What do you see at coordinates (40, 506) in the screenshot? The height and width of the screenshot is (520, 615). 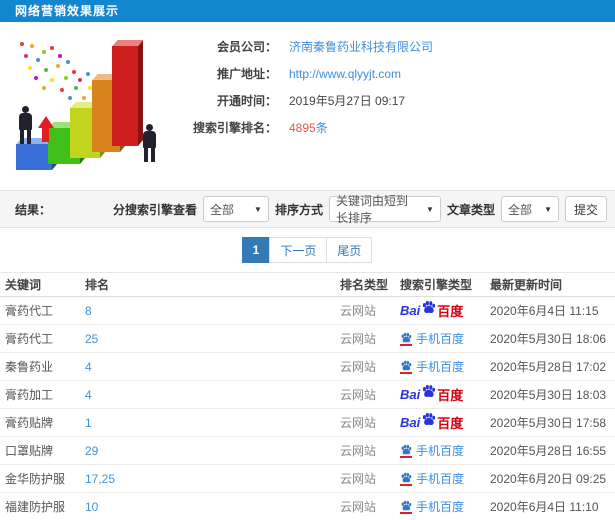 I see `keyword-cell: 福建防护服` at bounding box center [40, 506].